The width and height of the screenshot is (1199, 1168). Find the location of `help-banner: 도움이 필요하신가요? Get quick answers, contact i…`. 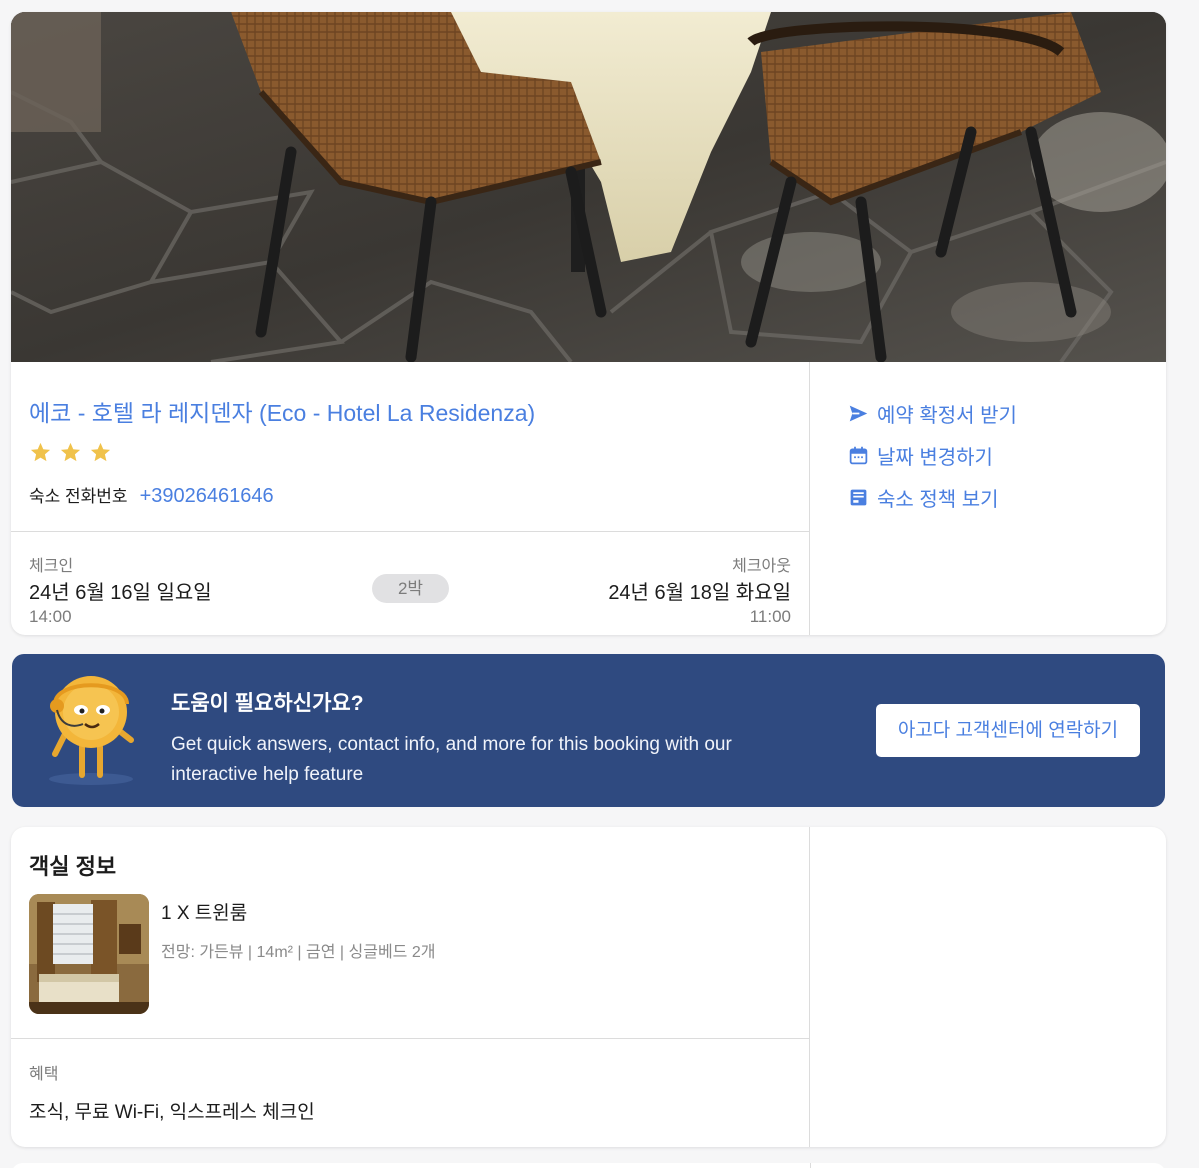

help-banner: 도움이 필요하신가요? Get quick answers, contact i… is located at coordinates (588, 730).